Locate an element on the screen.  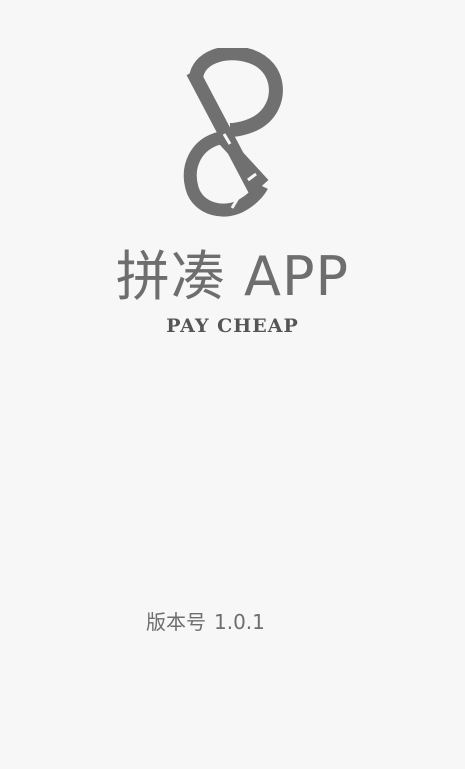
version-info: 版本号 1.0.1 is located at coordinates (205, 622).